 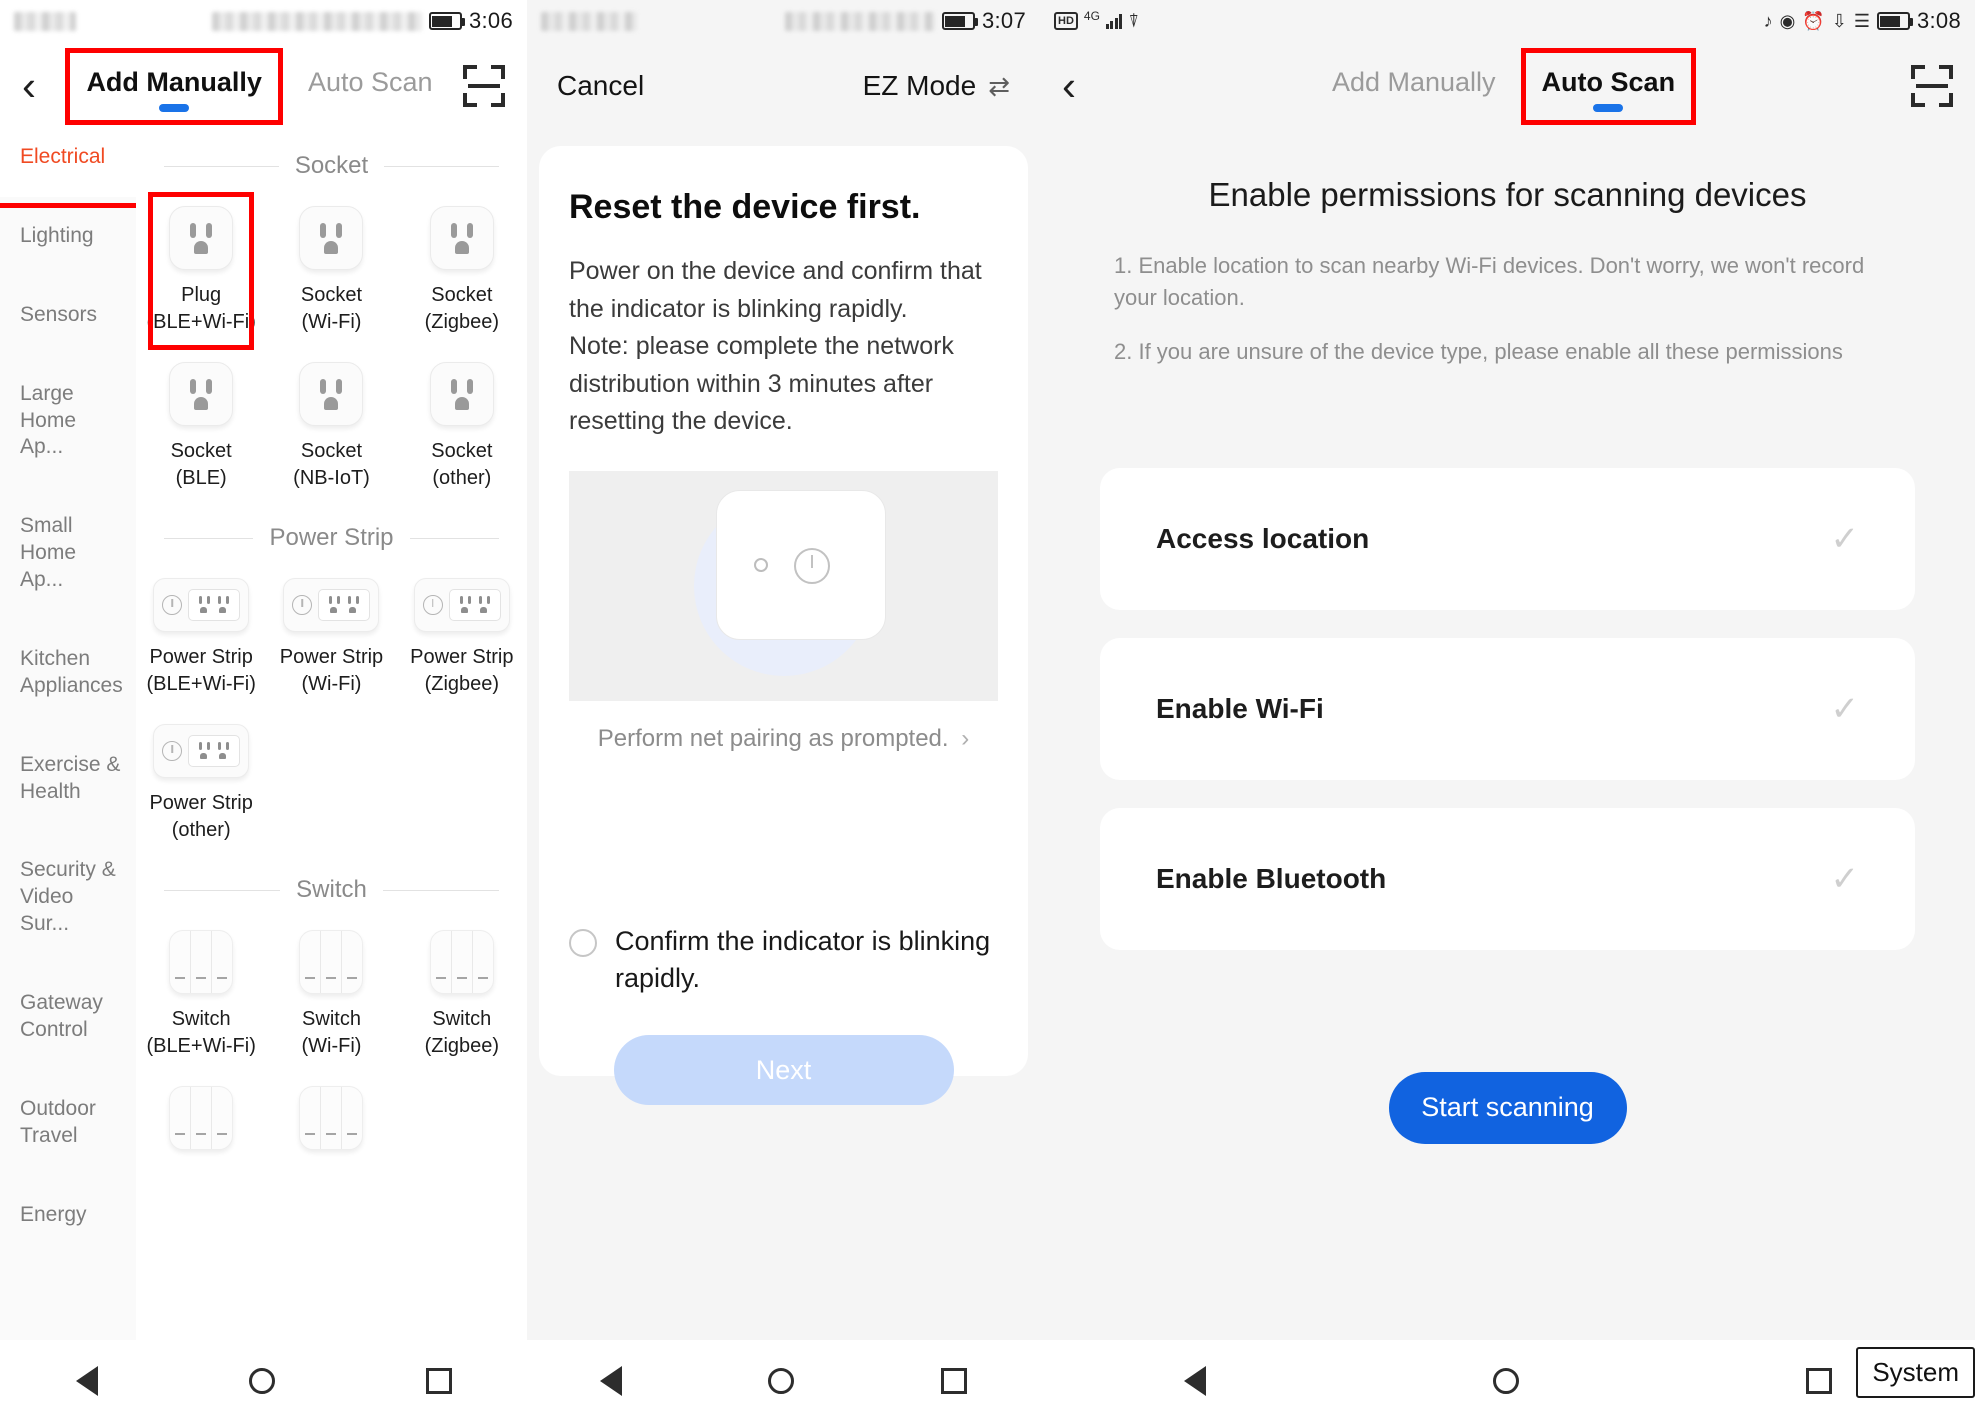 I want to click on indicator-dot-icon, so click(x=760, y=564).